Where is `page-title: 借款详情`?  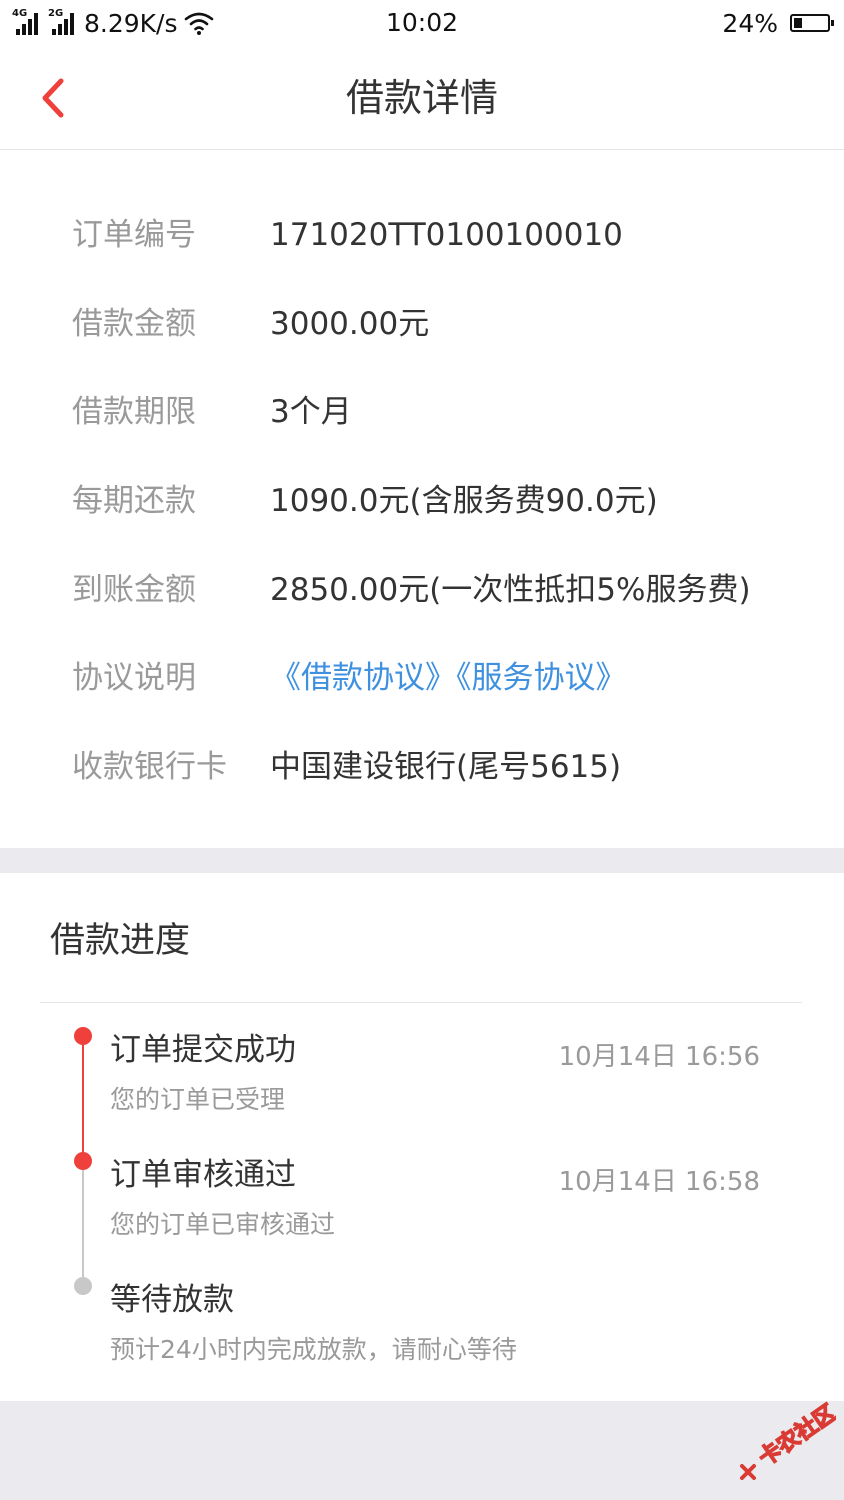 page-title: 借款详情 is located at coordinates (421, 98).